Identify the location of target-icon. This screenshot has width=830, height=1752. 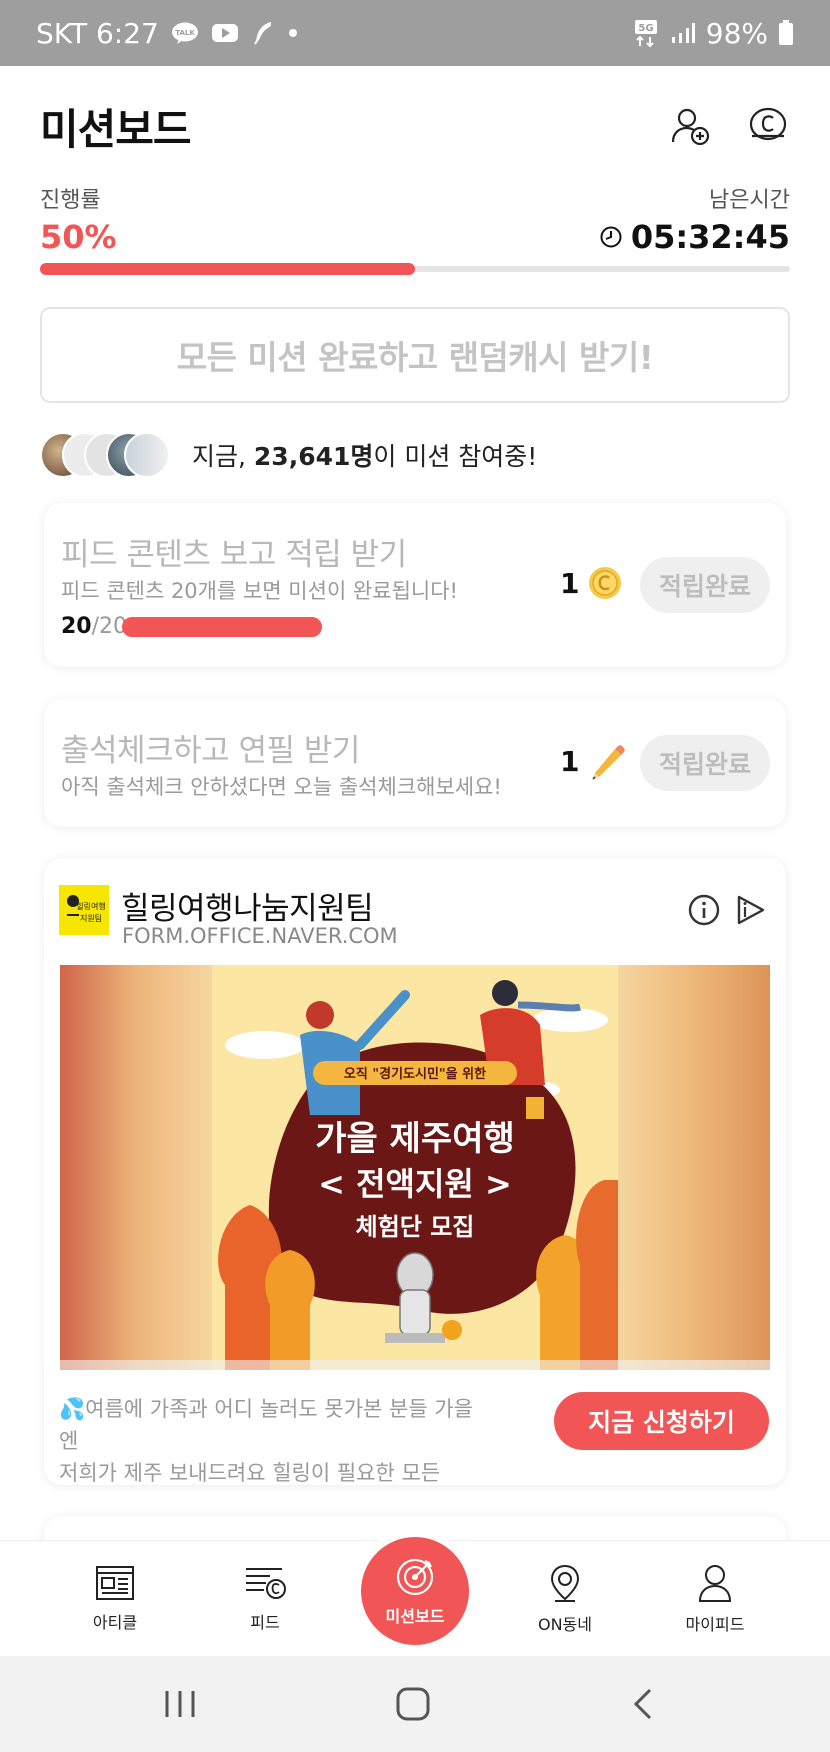
(415, 1577).